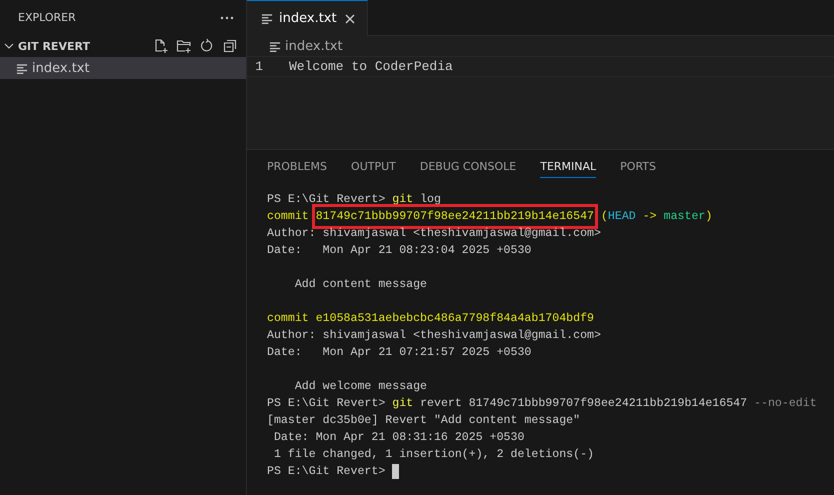 This screenshot has width=834, height=495. What do you see at coordinates (430, 200) in the screenshot?
I see `terminal-text: log` at bounding box center [430, 200].